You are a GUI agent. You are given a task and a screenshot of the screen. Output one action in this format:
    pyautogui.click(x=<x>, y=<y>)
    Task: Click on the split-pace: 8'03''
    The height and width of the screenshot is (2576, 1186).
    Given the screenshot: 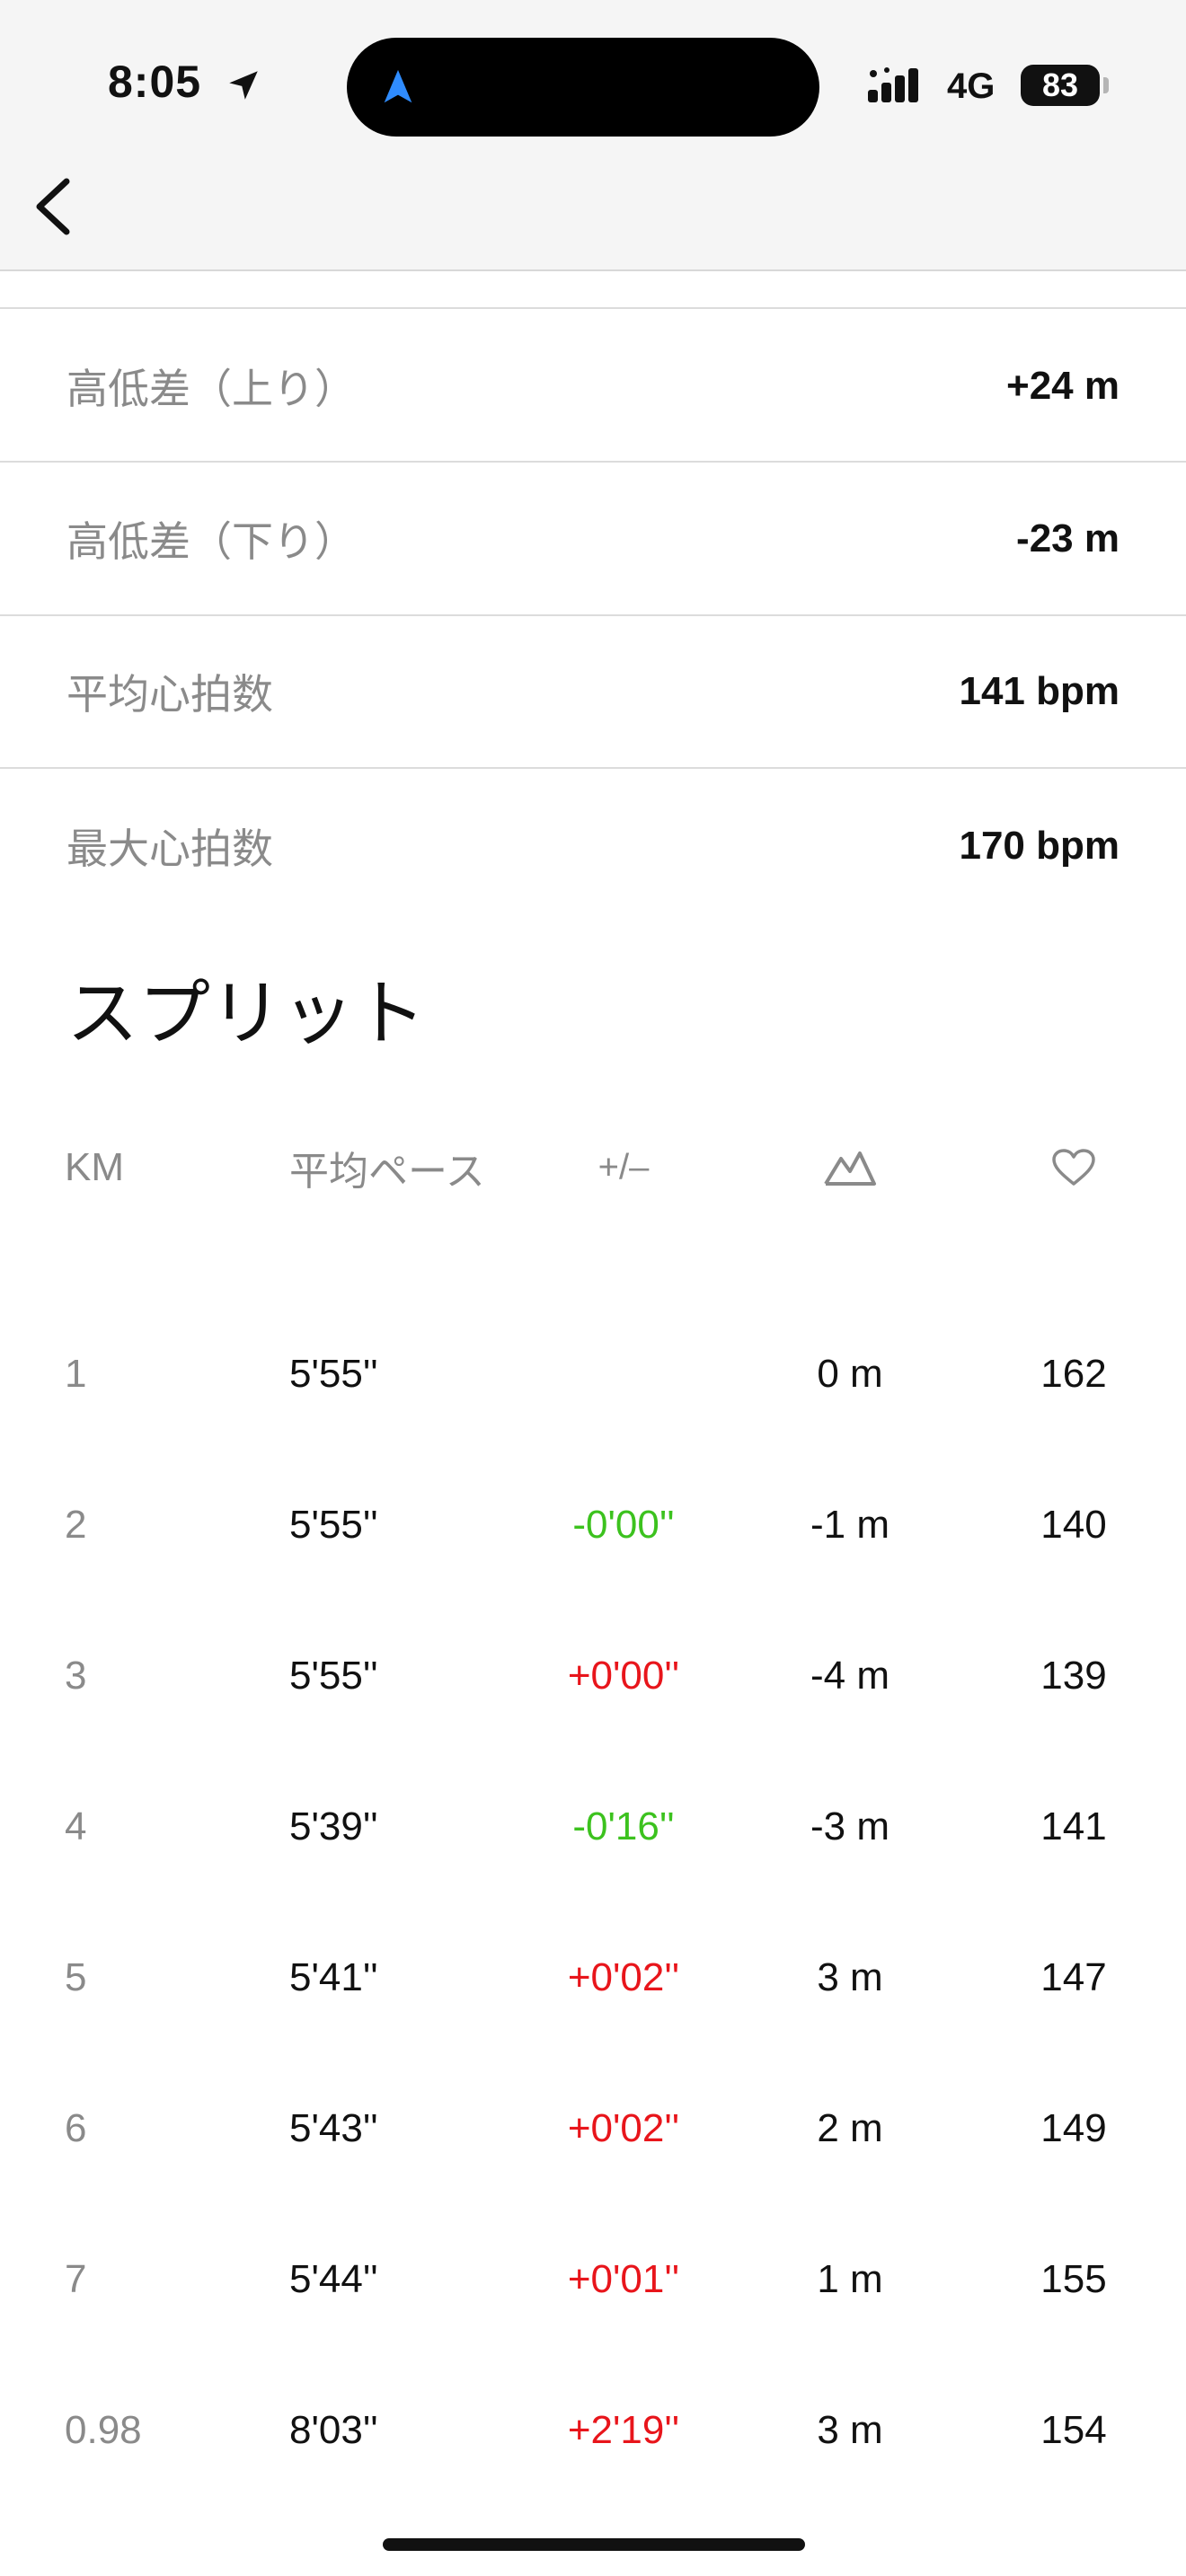 What is the action you would take?
    pyautogui.click(x=333, y=2430)
    